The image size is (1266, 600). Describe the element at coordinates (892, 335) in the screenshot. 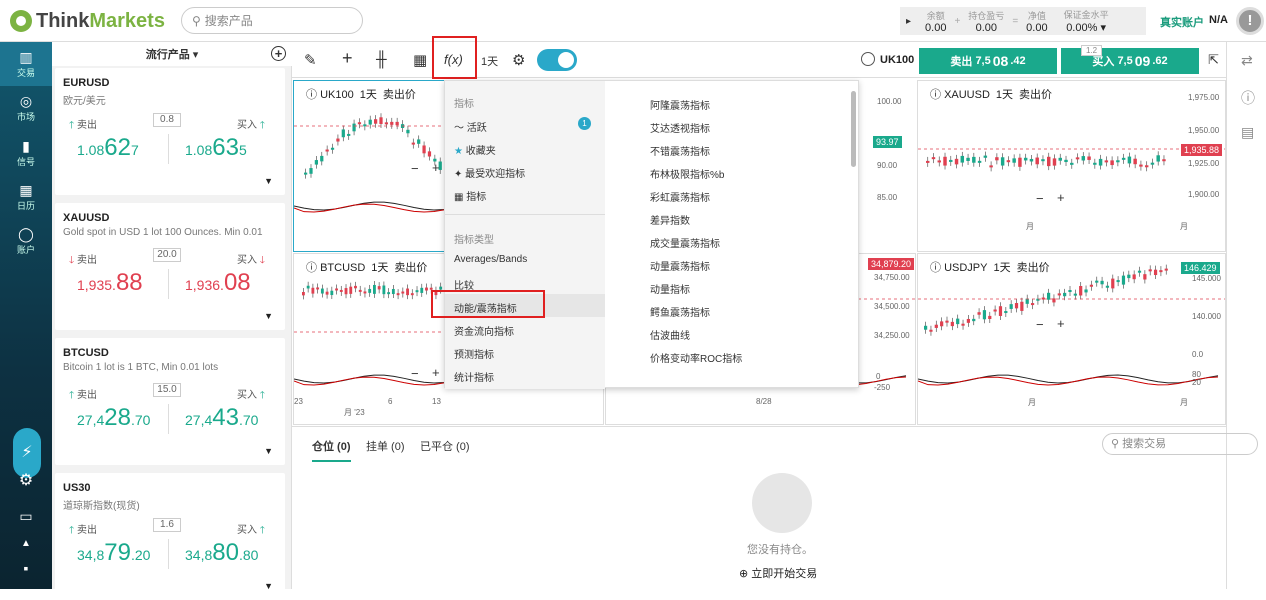

I see `y-axis-label: 34,250.00` at that location.